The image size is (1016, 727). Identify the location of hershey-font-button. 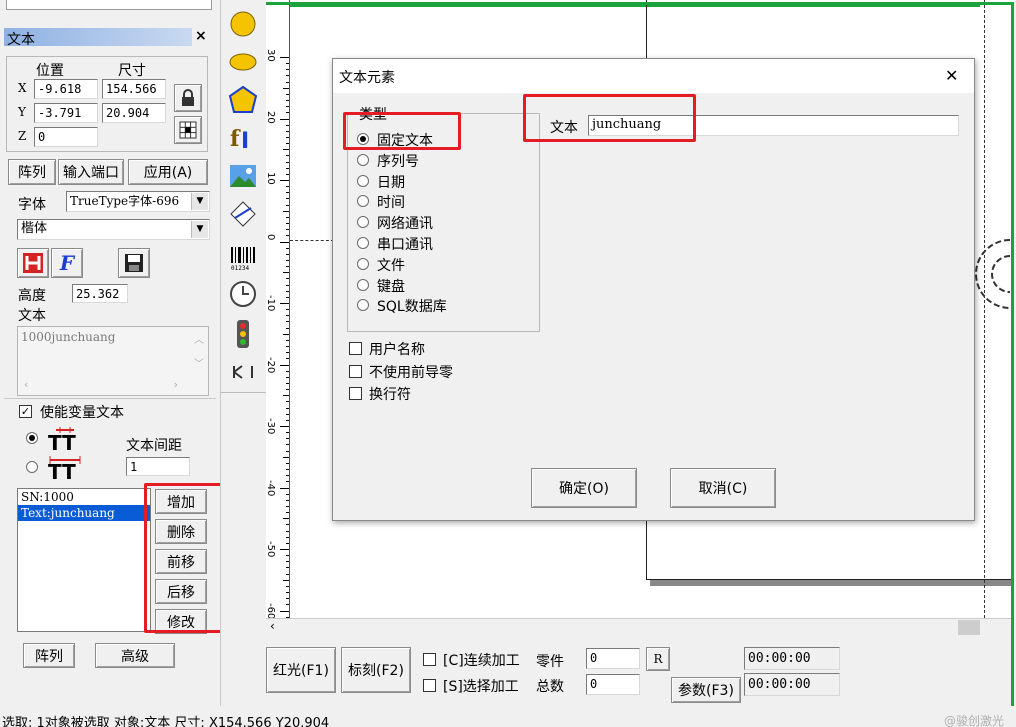
(33, 263).